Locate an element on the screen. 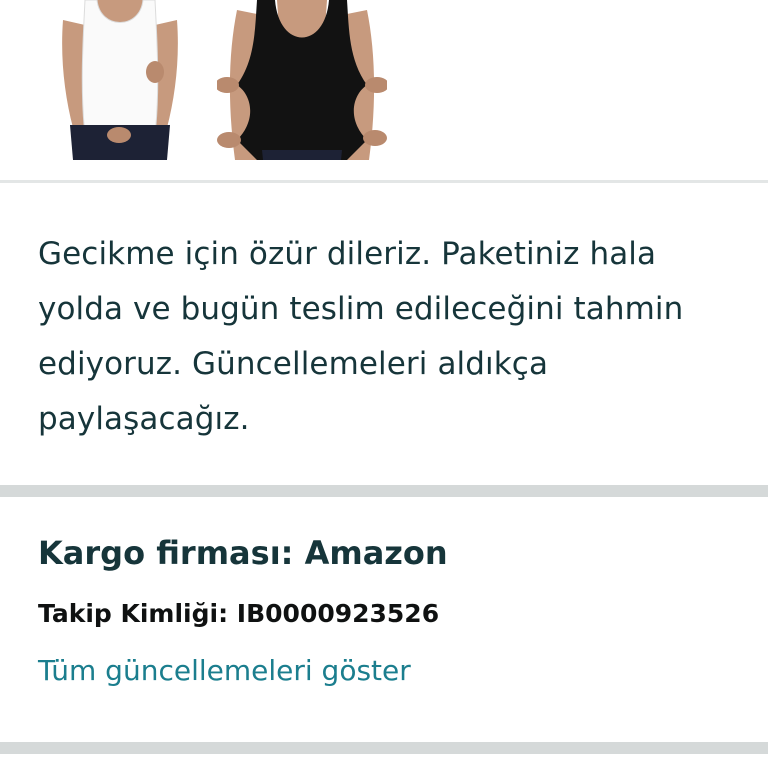 This screenshot has height=768, width=768. white-tank-top-illustration is located at coordinates (120, 80).